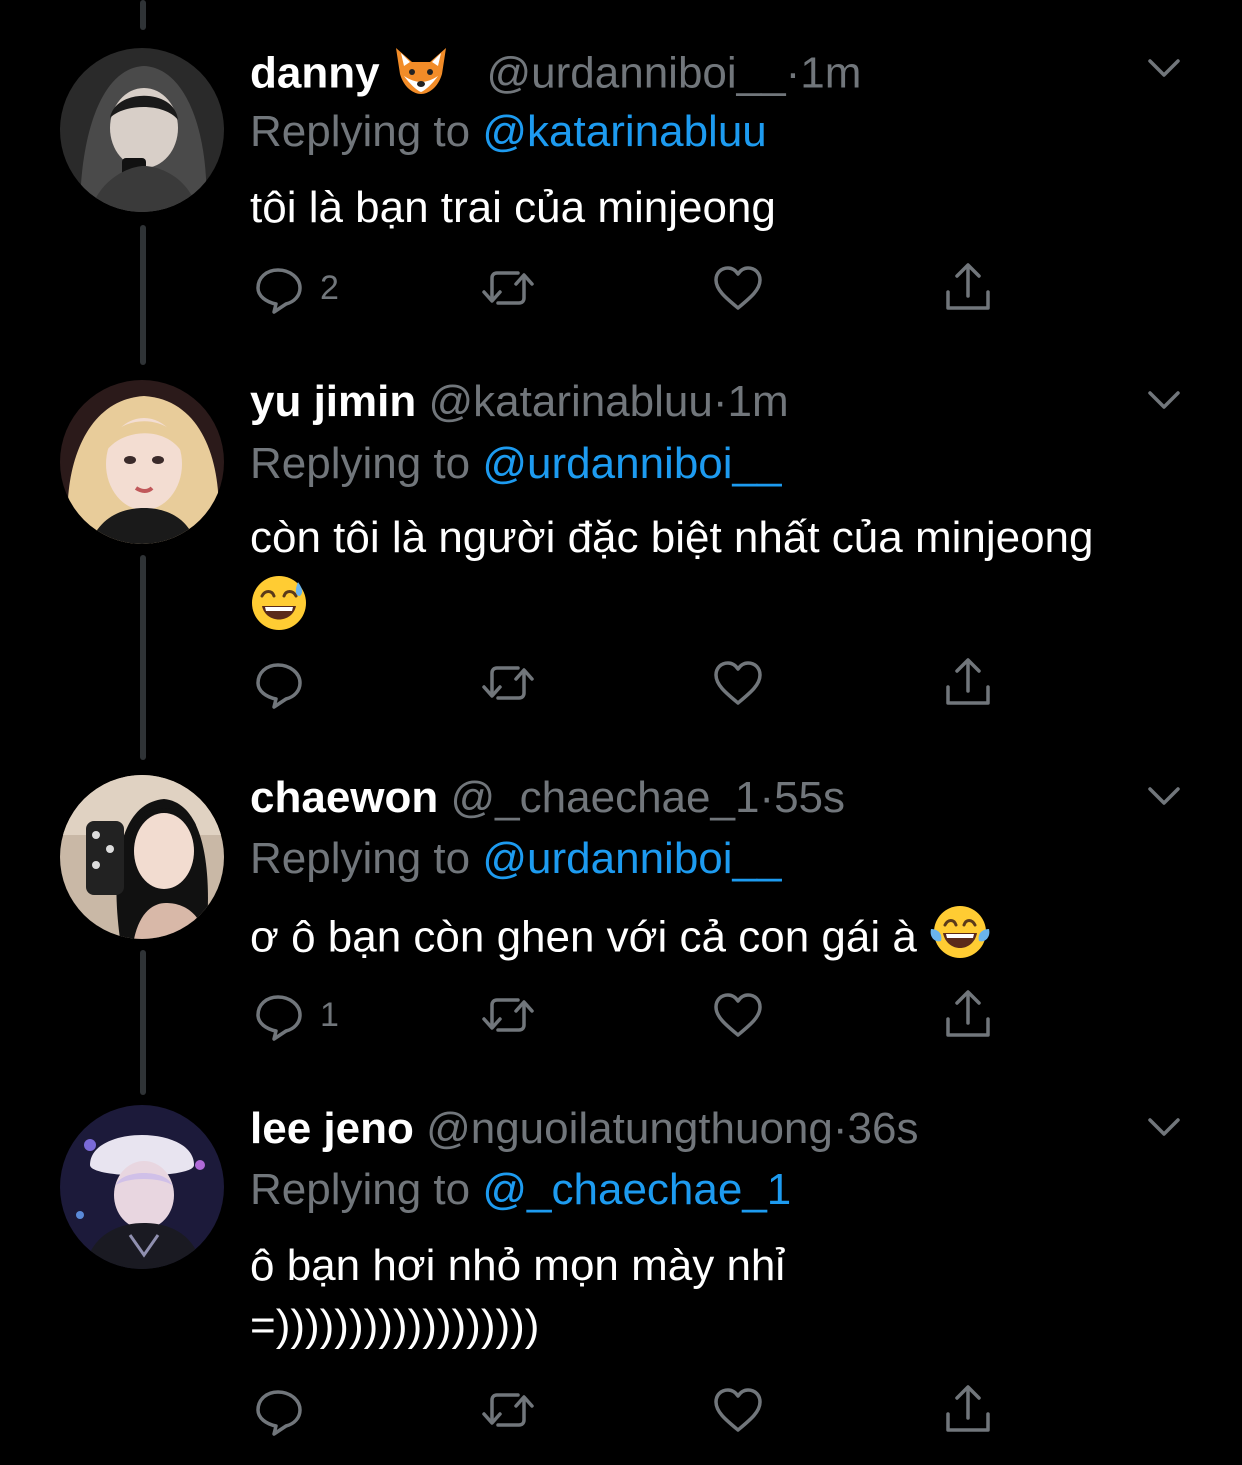 The height and width of the screenshot is (1465, 1242). Describe the element at coordinates (636, 1189) in the screenshot. I see `mention-link: @_chaechae_1` at that location.